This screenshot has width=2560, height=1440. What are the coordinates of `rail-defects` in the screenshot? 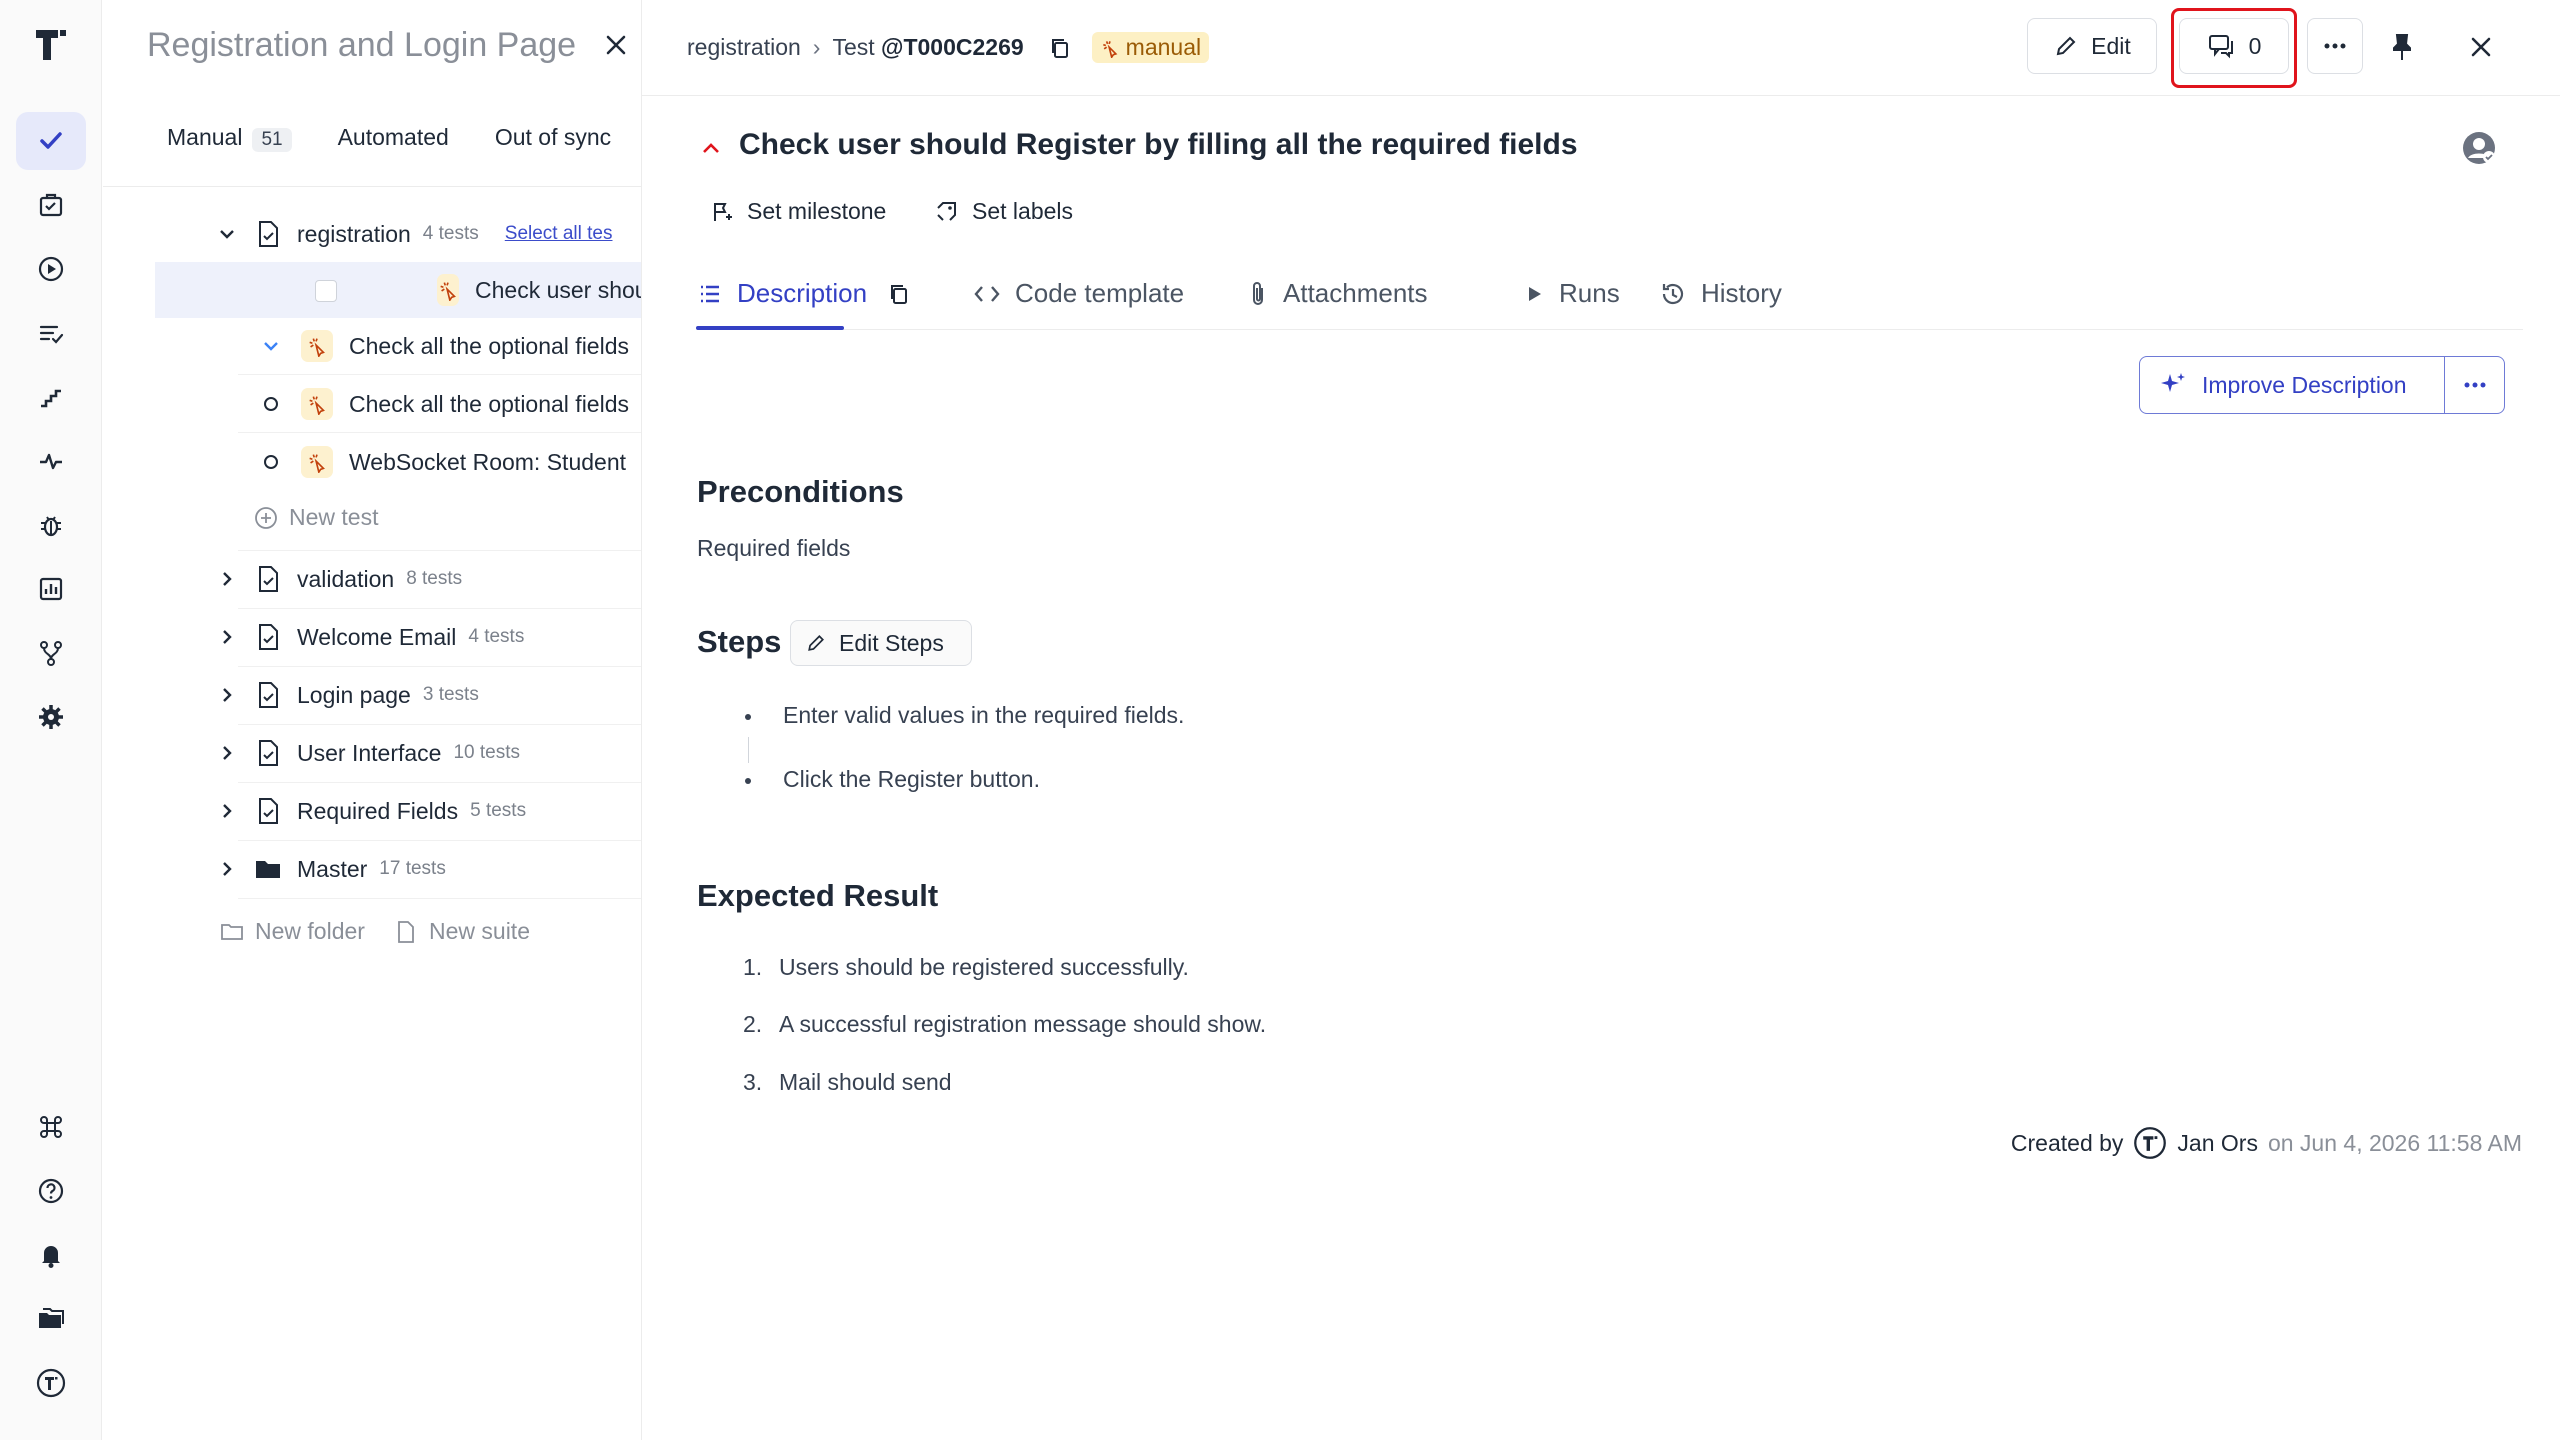 It's located at (51, 525).